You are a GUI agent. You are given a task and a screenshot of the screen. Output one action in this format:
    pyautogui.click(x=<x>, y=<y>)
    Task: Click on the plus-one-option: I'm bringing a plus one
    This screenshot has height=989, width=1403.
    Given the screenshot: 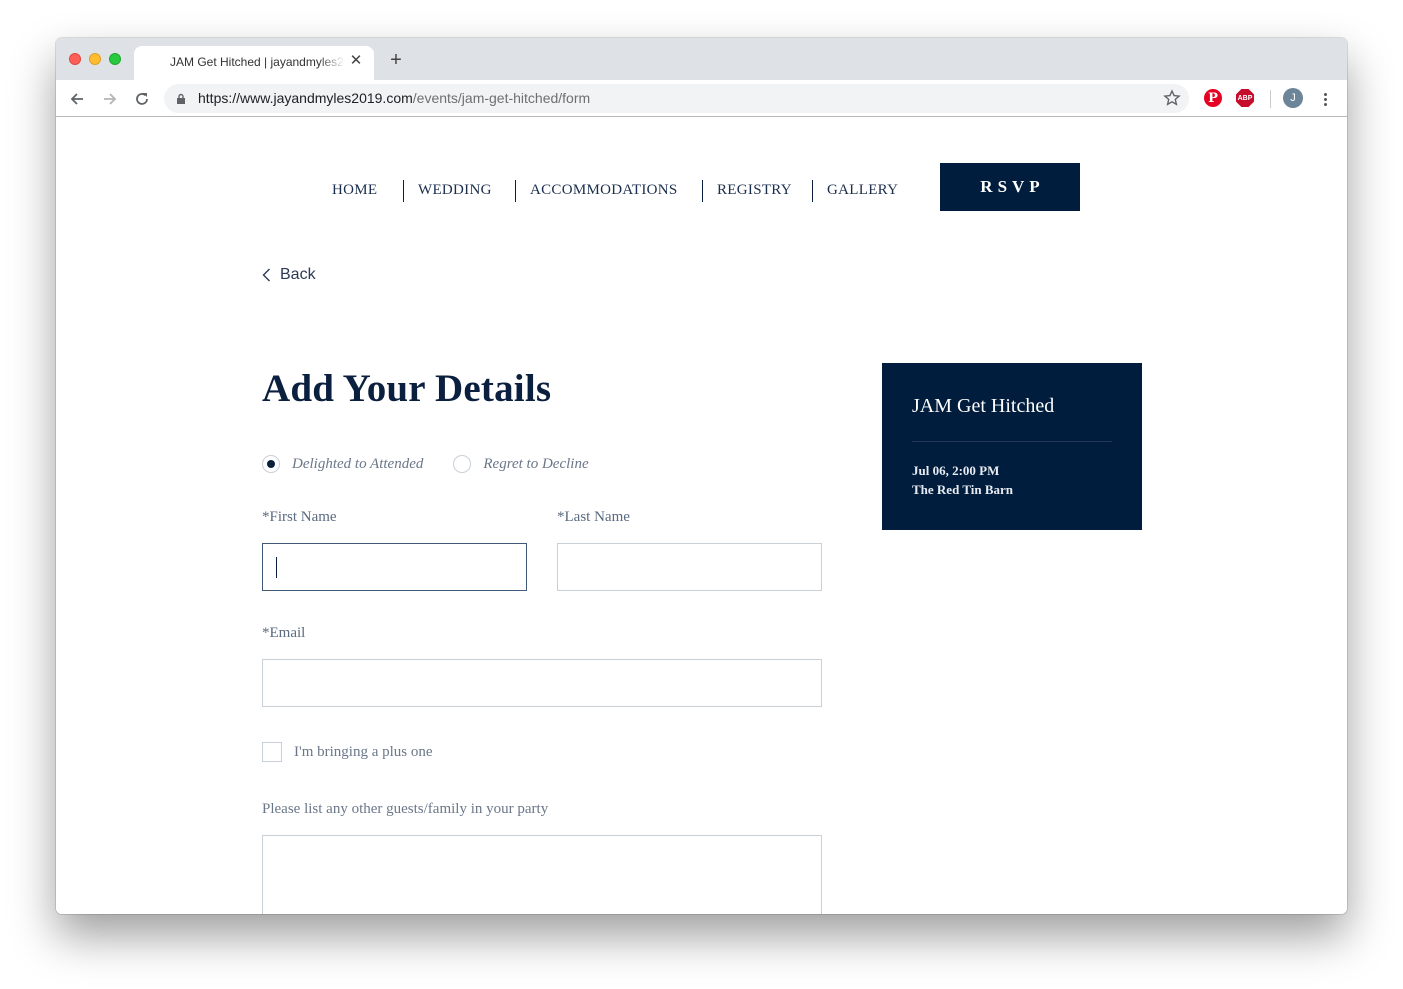 What is the action you would take?
    pyautogui.click(x=347, y=752)
    